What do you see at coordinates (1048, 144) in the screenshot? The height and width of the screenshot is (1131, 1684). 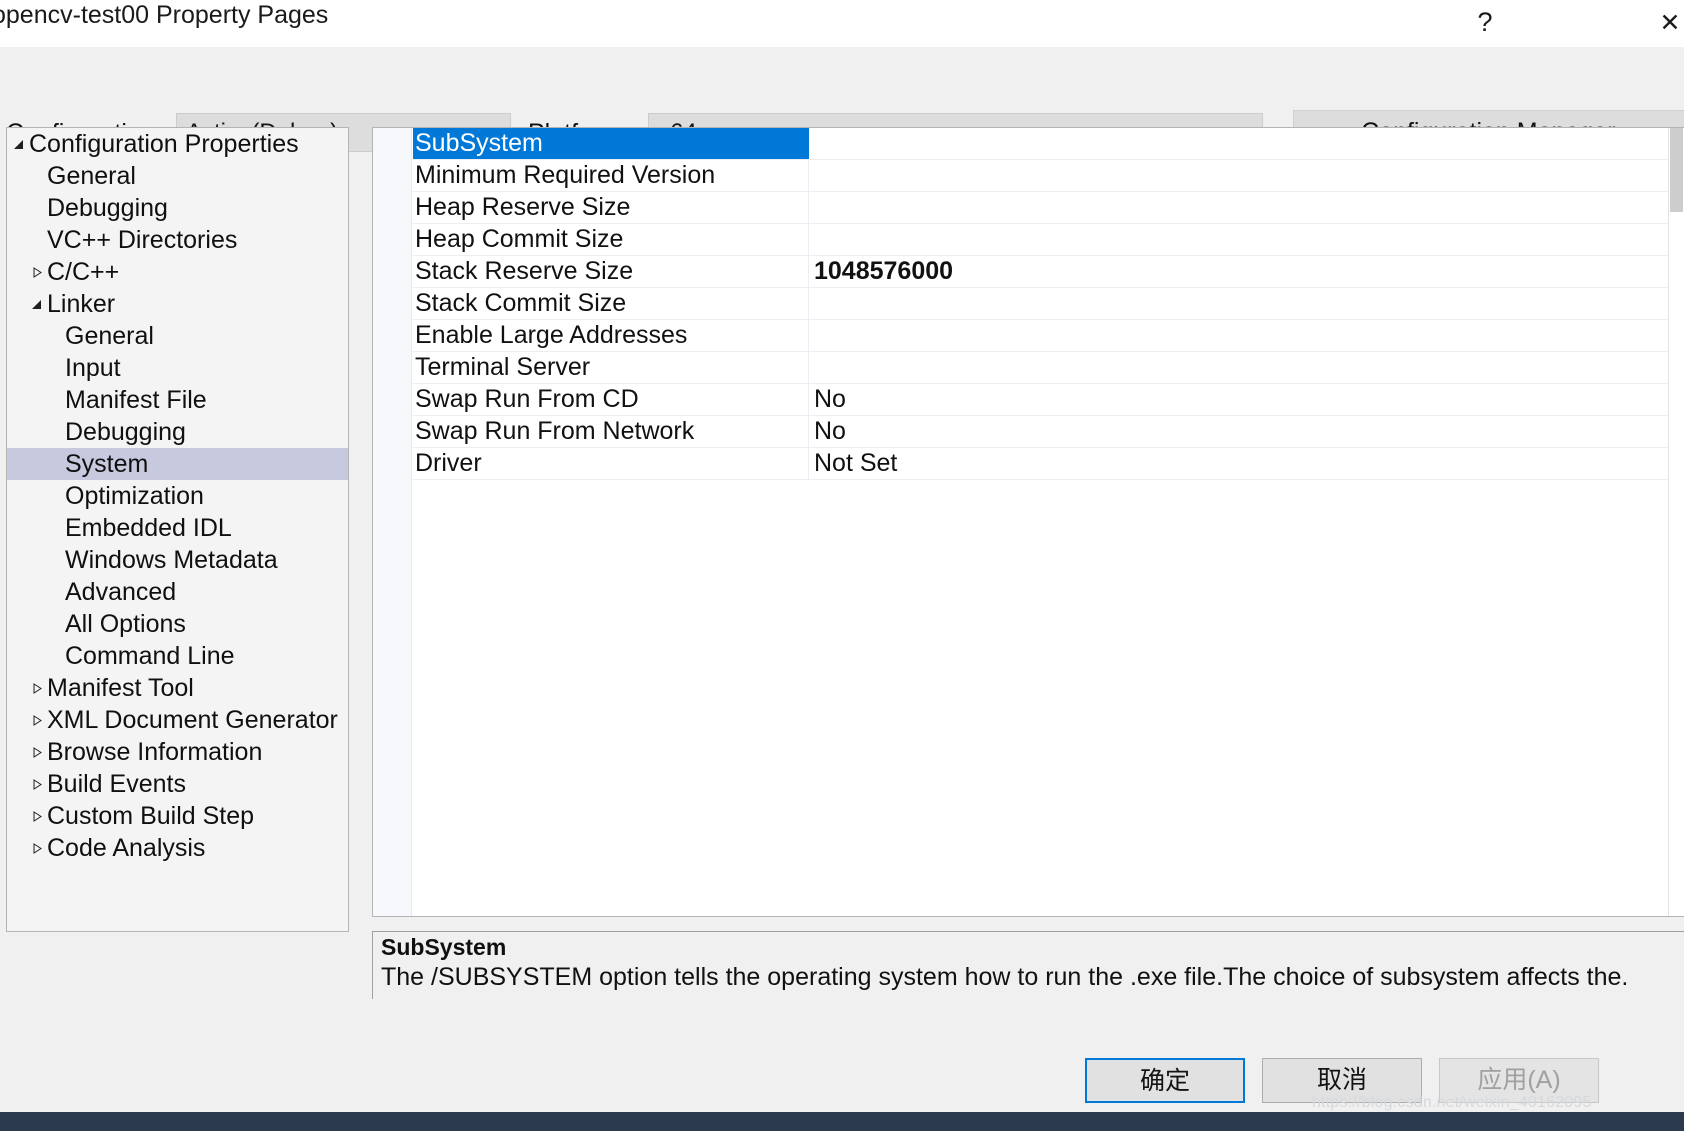 I see `property-row: SubSystem` at bounding box center [1048, 144].